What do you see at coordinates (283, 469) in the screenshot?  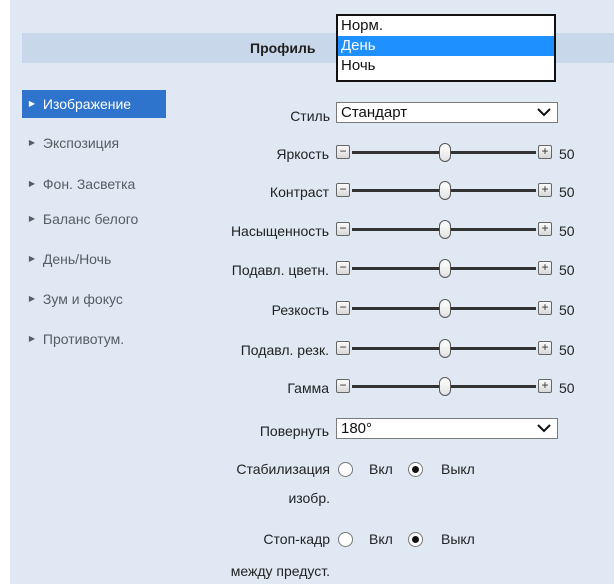 I see `stabilization-label: Стабилизация` at bounding box center [283, 469].